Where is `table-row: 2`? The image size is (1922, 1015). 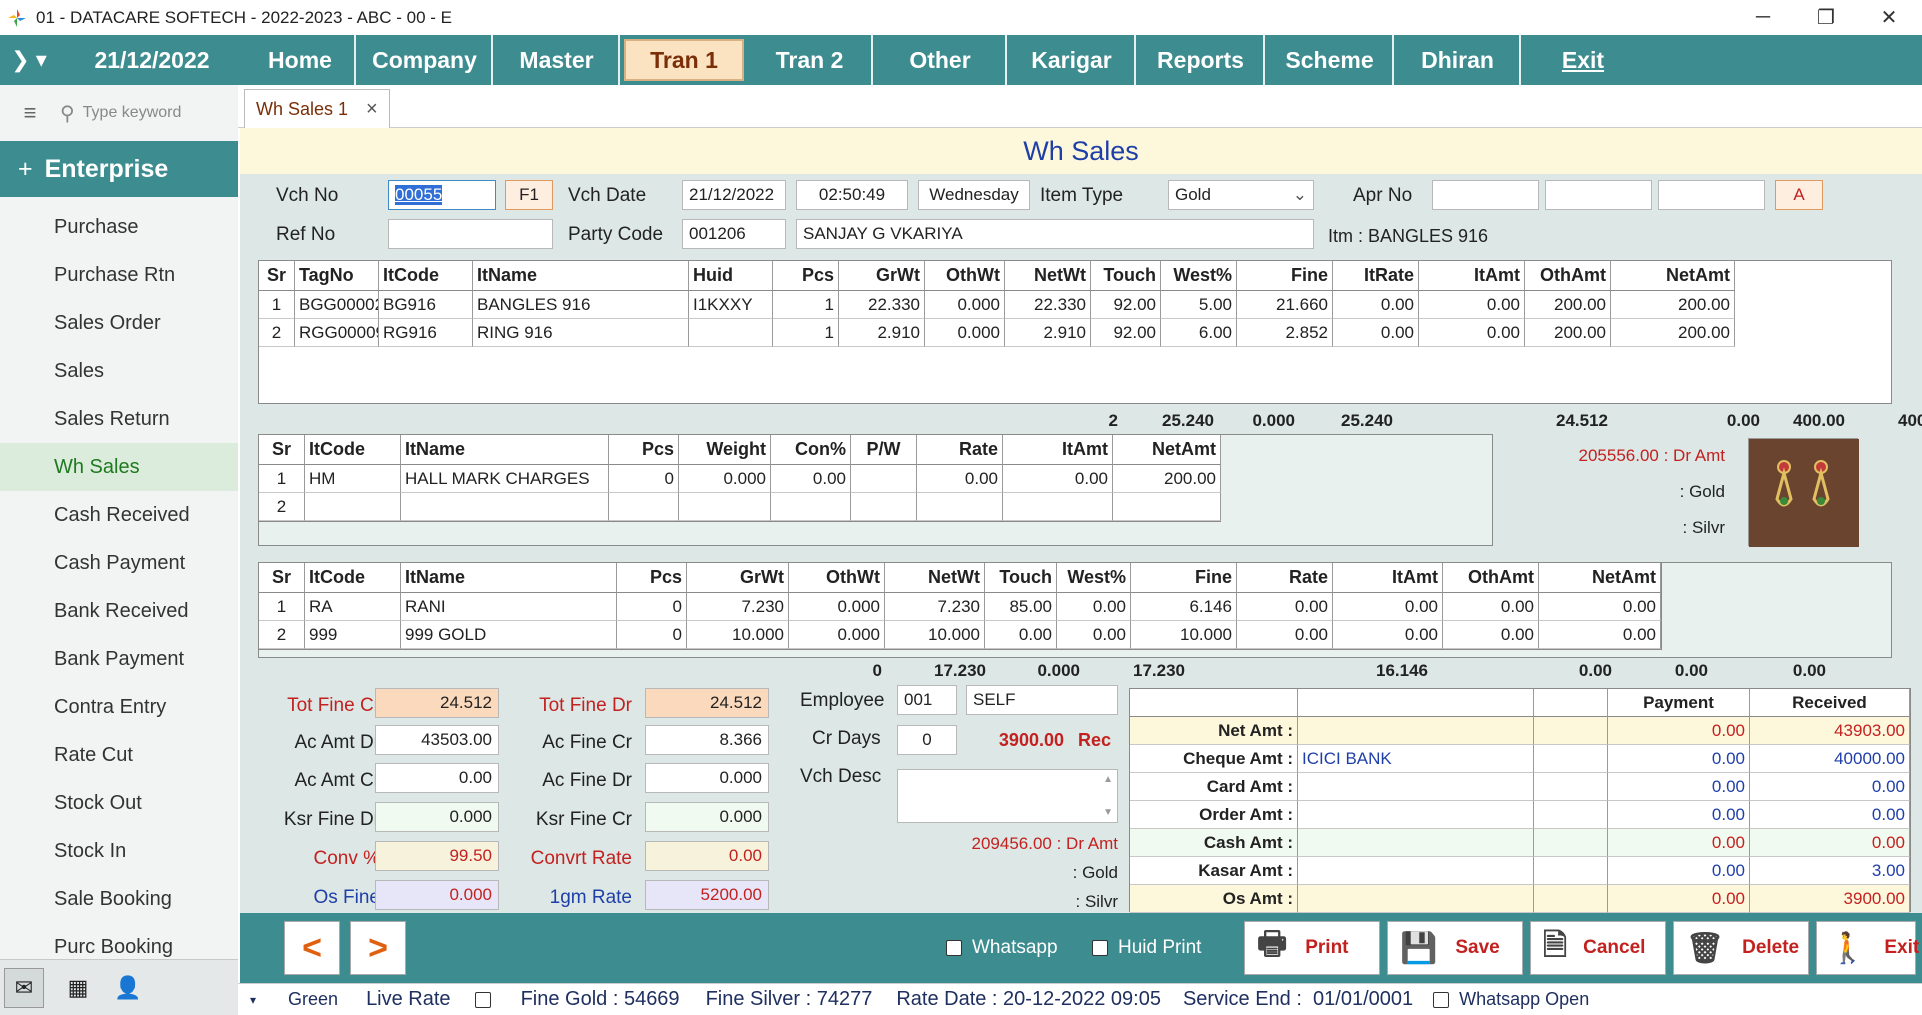 table-row: 2 is located at coordinates (740, 507).